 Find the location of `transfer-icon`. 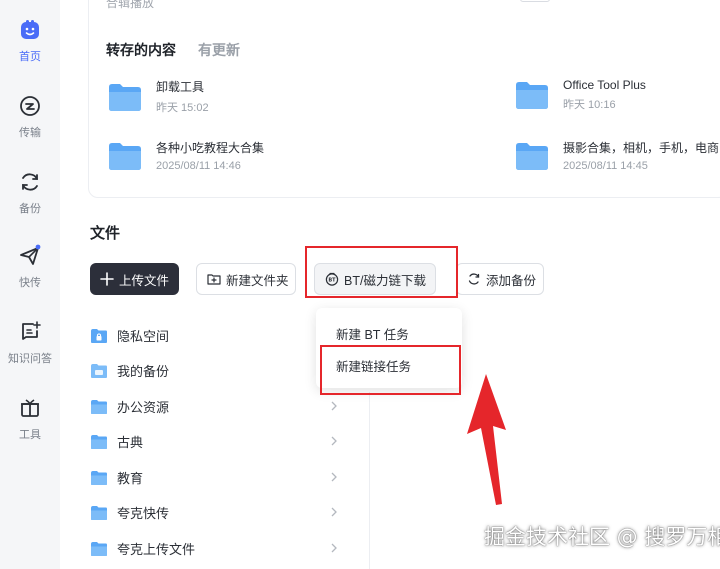

transfer-icon is located at coordinates (30, 106).